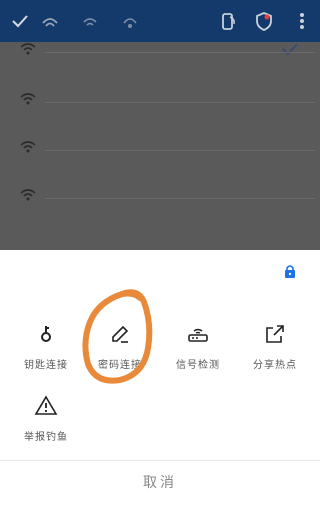 The height and width of the screenshot is (510, 320). What do you see at coordinates (120, 365) in the screenshot?
I see `option-label: 密码连接` at bounding box center [120, 365].